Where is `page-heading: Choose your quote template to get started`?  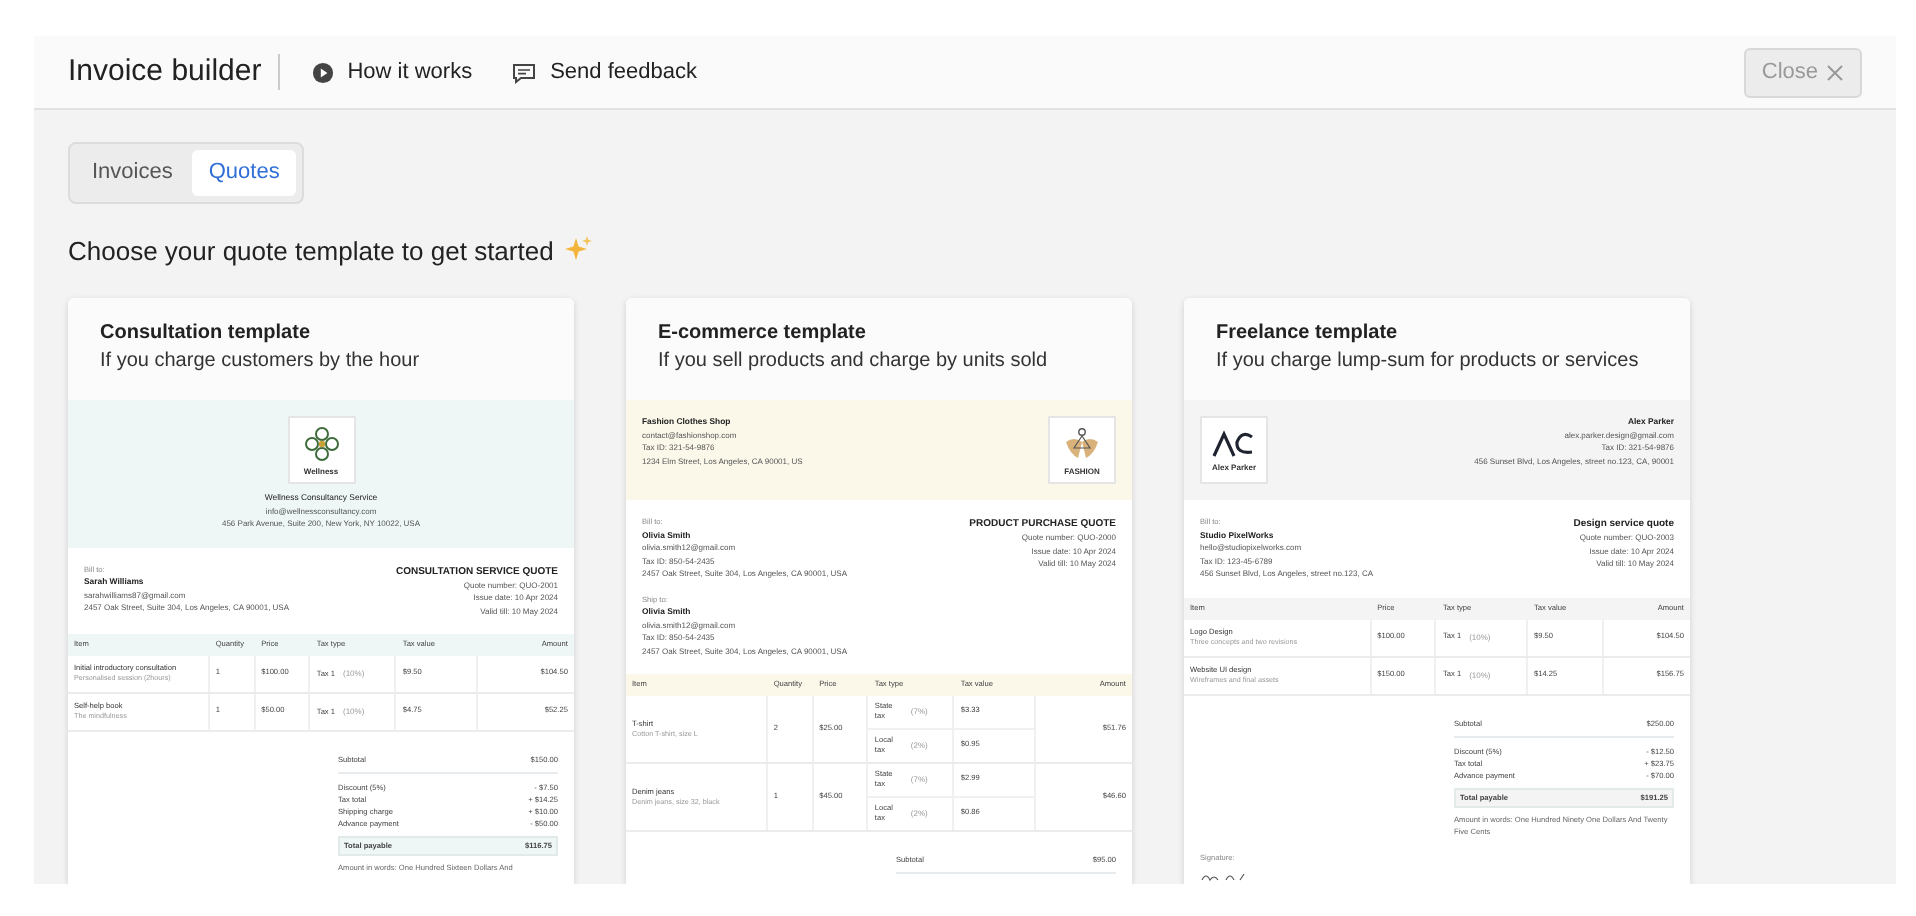 page-heading: Choose your quote template to get started is located at coordinates (311, 251).